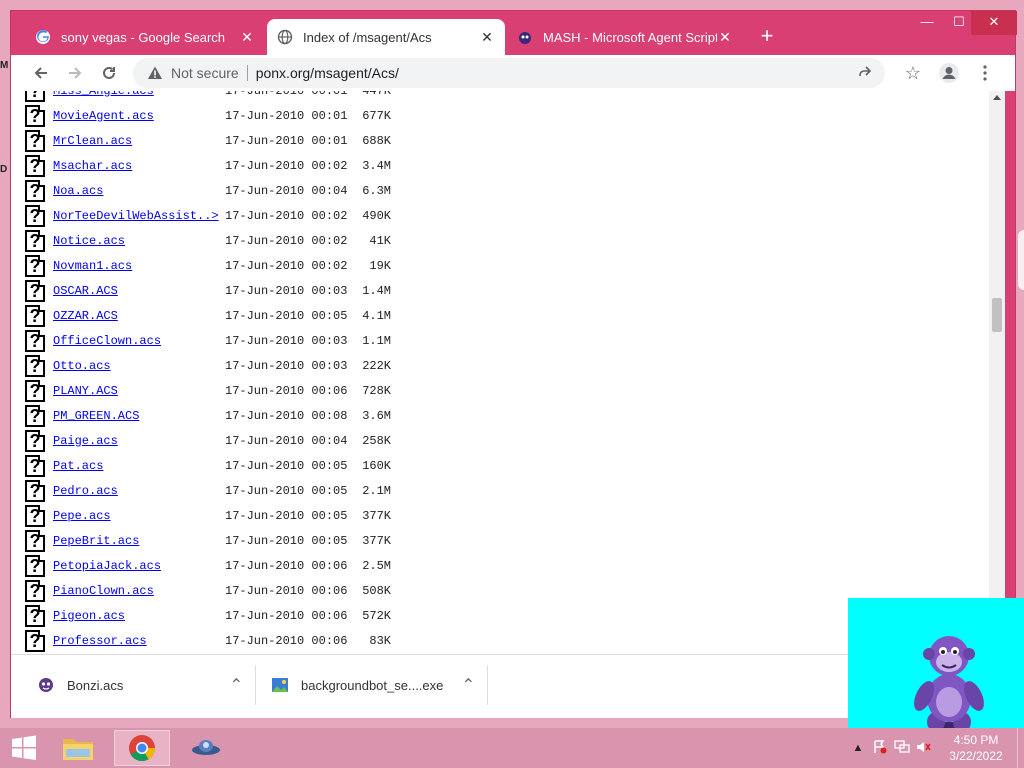  What do you see at coordinates (767, 37) in the screenshot?
I see `new-tab-button: +` at bounding box center [767, 37].